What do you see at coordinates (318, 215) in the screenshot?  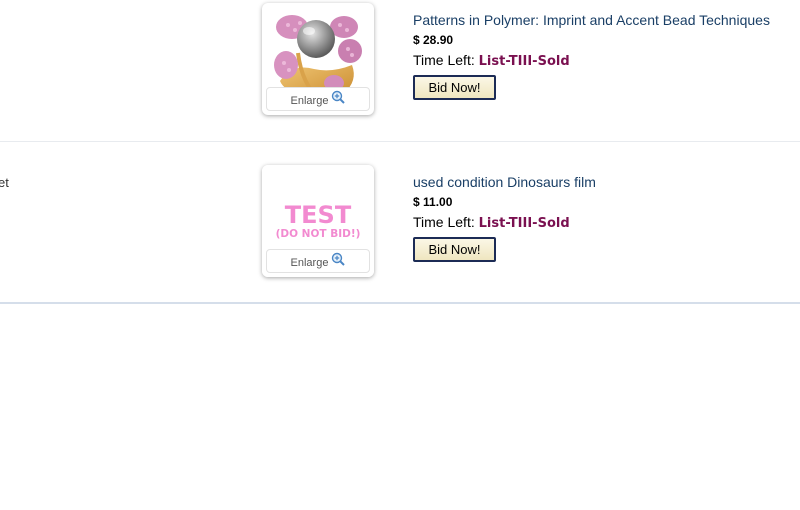 I see `test-image-main-text: TEST` at bounding box center [318, 215].